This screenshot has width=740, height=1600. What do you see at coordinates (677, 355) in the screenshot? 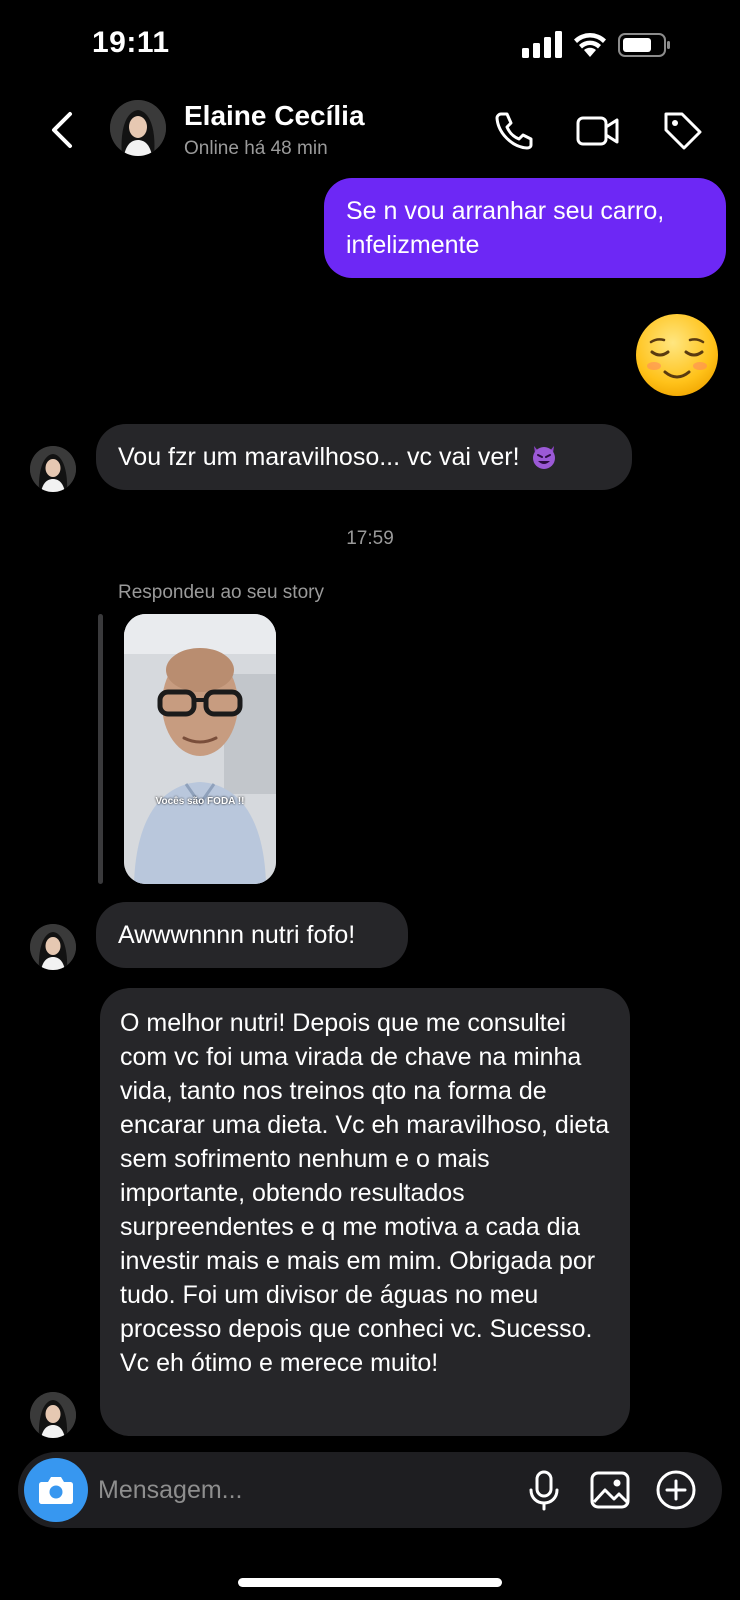
I see `relieved-face-emoji` at bounding box center [677, 355].